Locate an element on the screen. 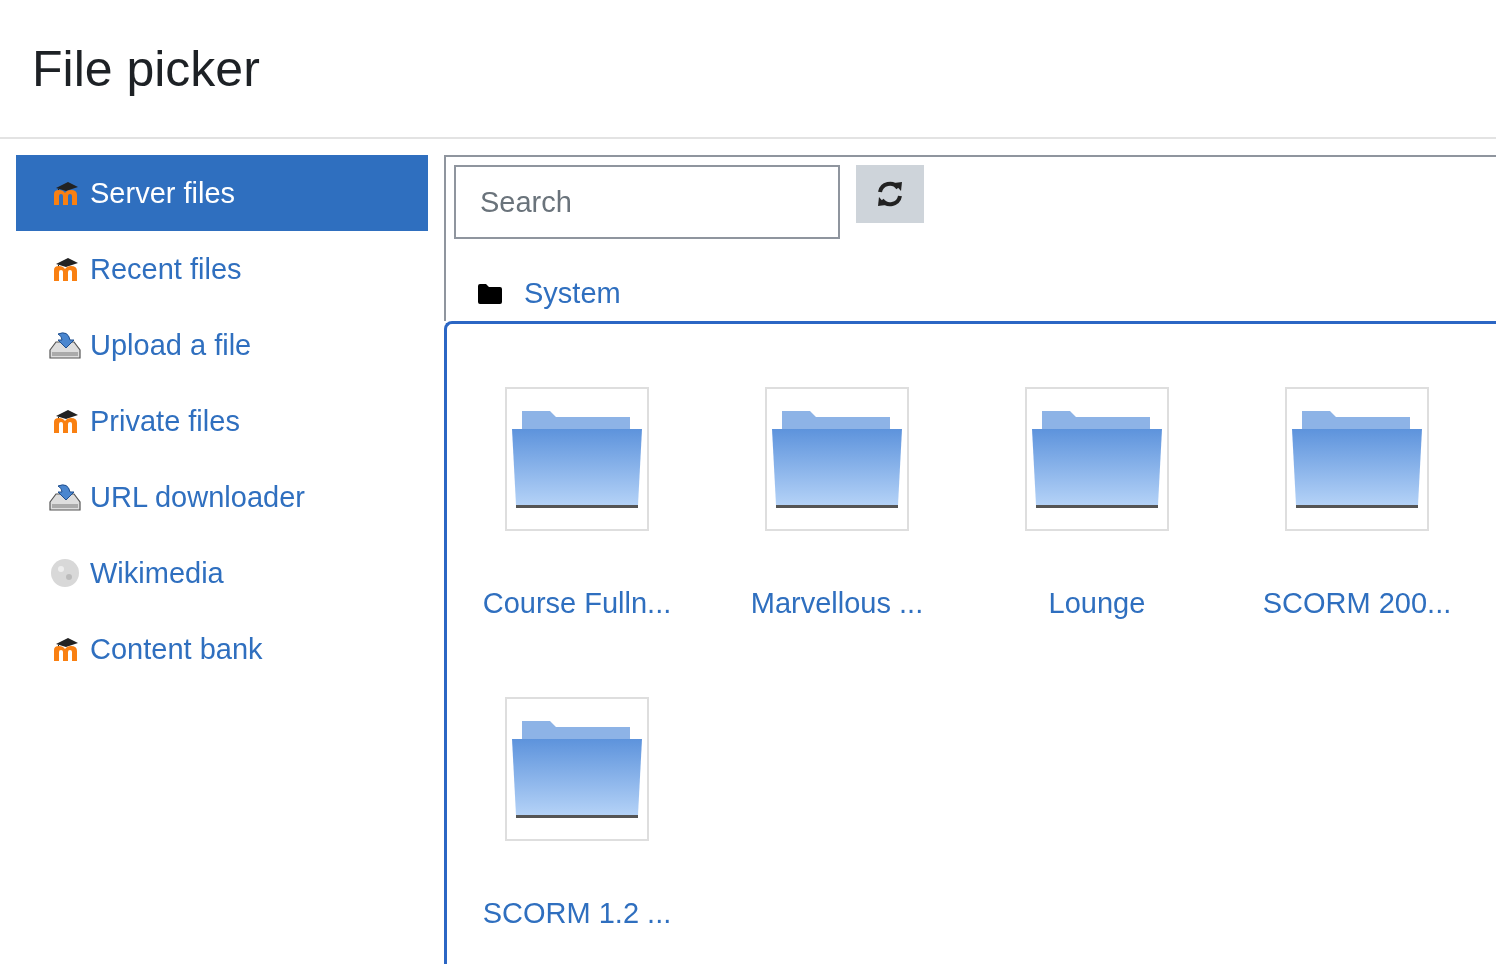 The width and height of the screenshot is (1496, 964). repository-item: URL downloader is located at coordinates (222, 497).